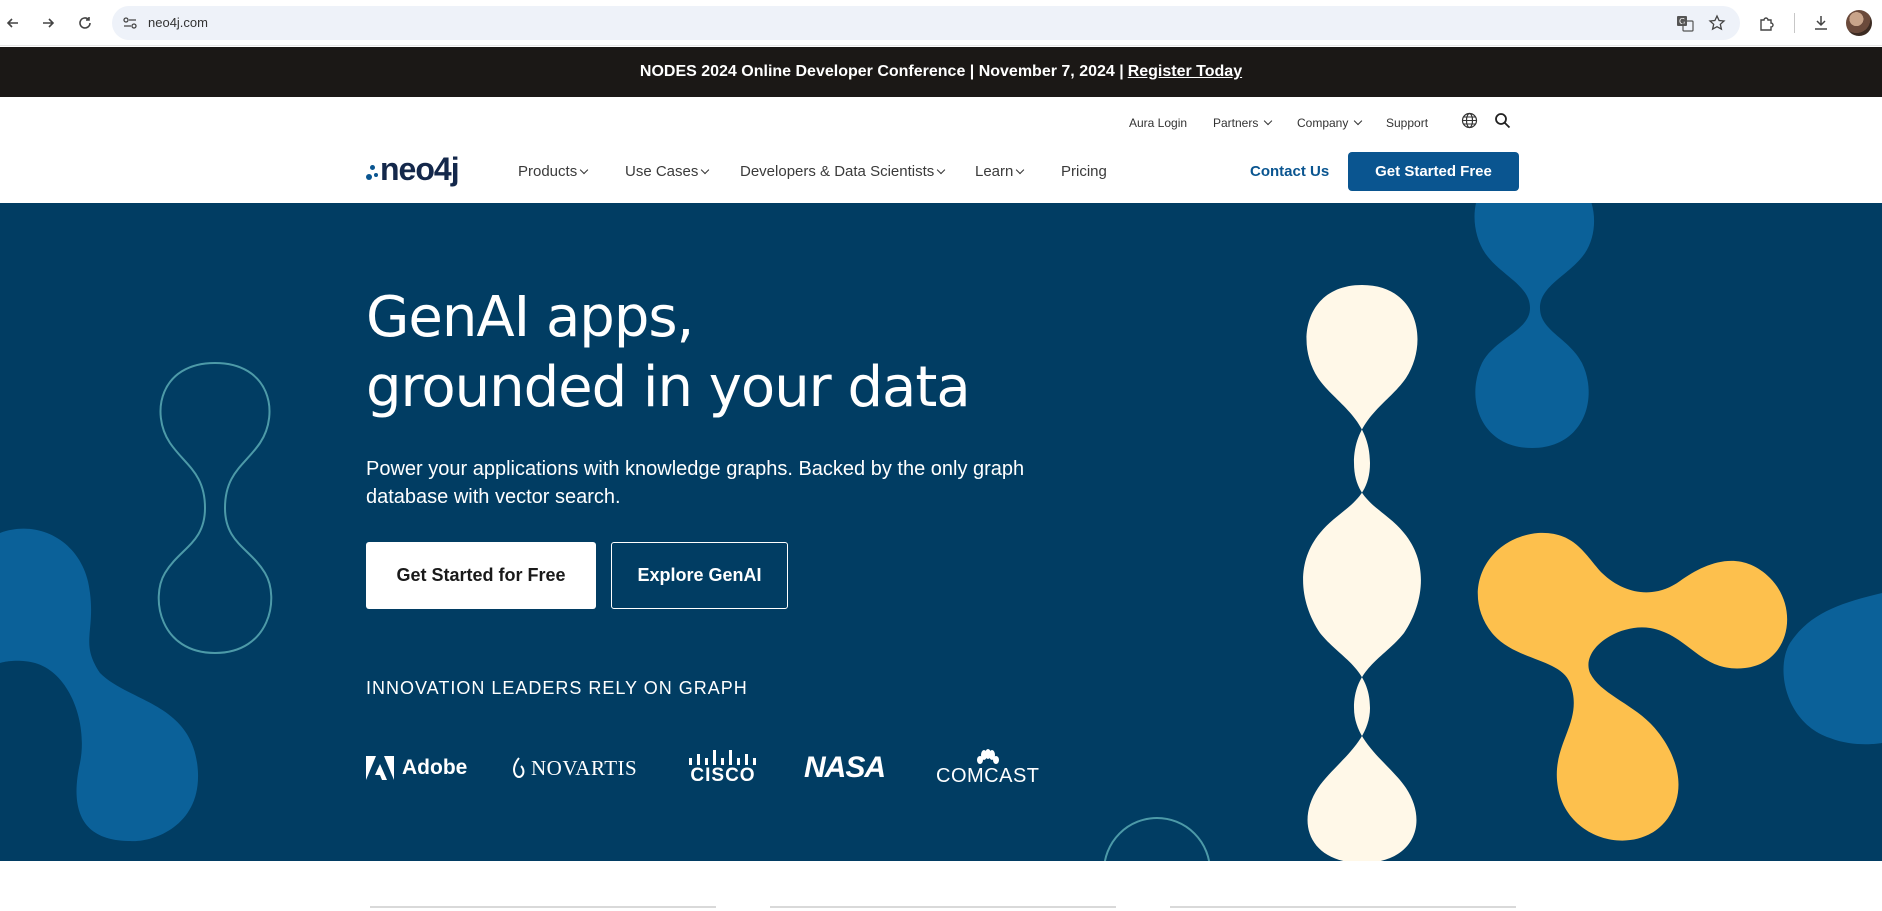  I want to click on translate-icon: G, so click(1685, 23).